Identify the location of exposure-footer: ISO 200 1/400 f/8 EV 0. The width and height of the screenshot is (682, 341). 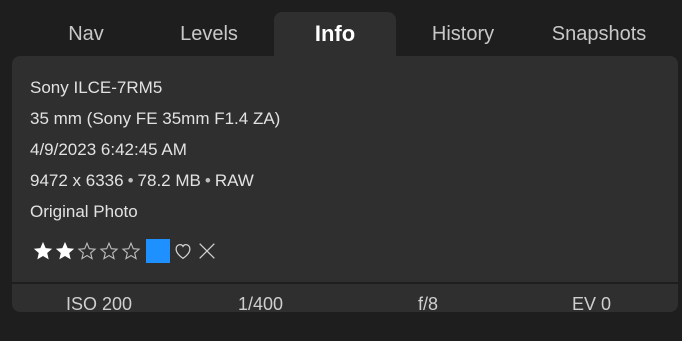
(345, 299).